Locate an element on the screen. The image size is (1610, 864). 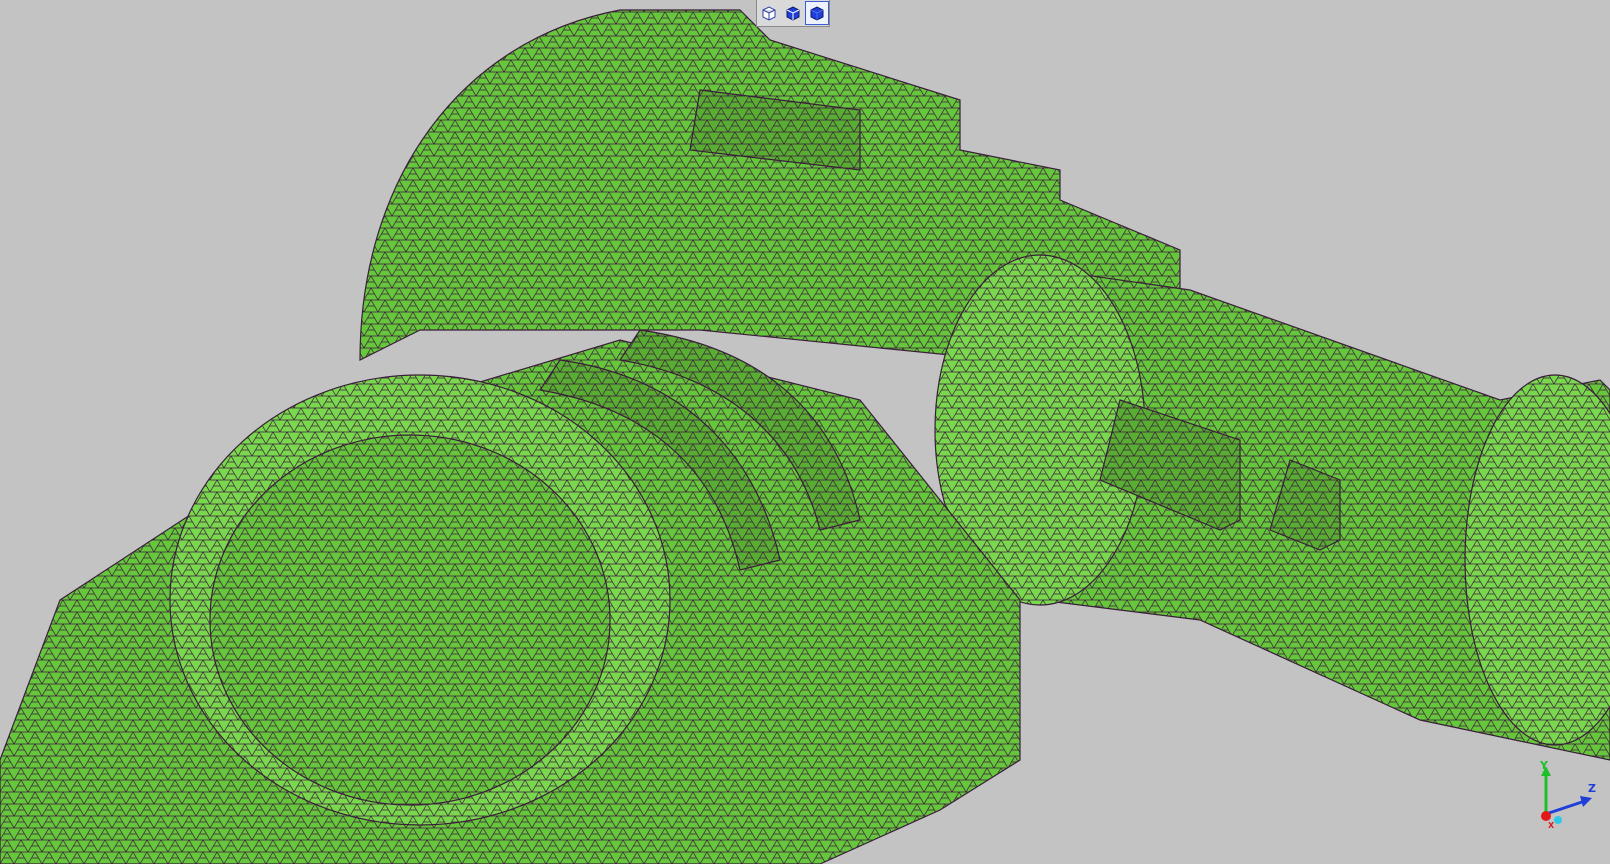
shaded-cube-icon is located at coordinates (817, 13).